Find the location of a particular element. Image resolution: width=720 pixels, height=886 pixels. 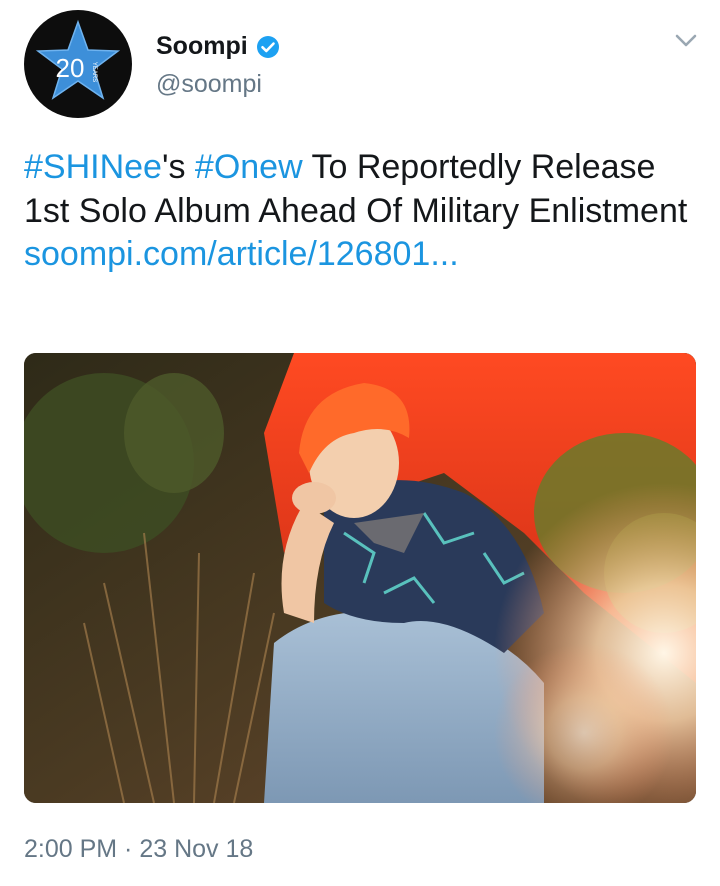

hashtag-onew: #Onew is located at coordinates (249, 167).